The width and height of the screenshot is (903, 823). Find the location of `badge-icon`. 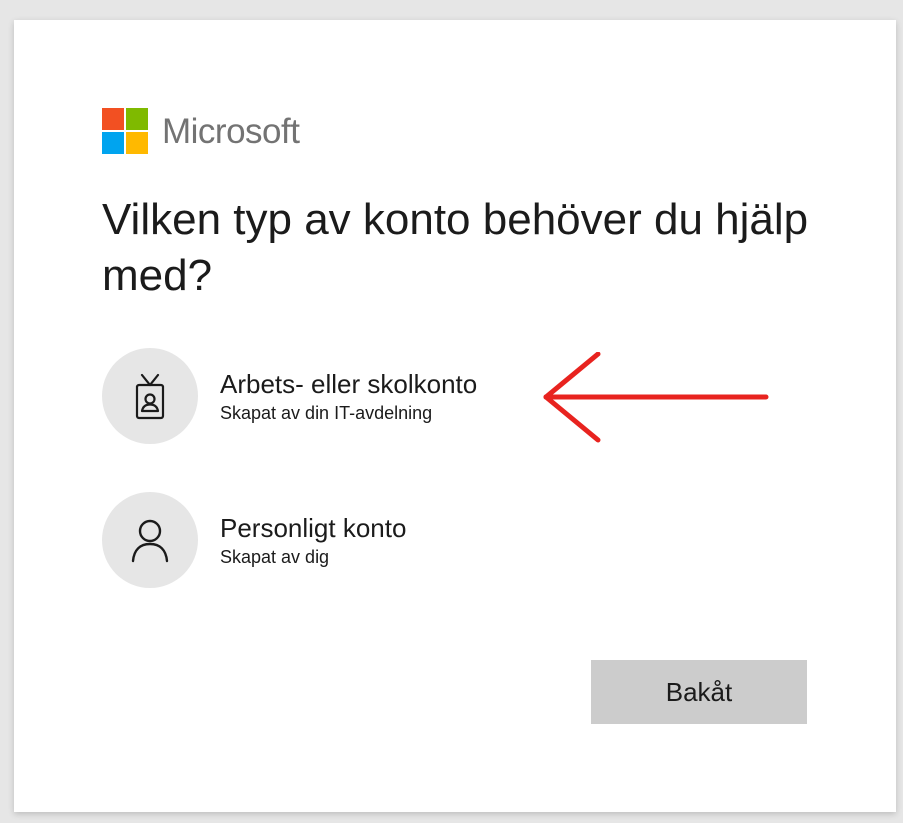

badge-icon is located at coordinates (150, 396).